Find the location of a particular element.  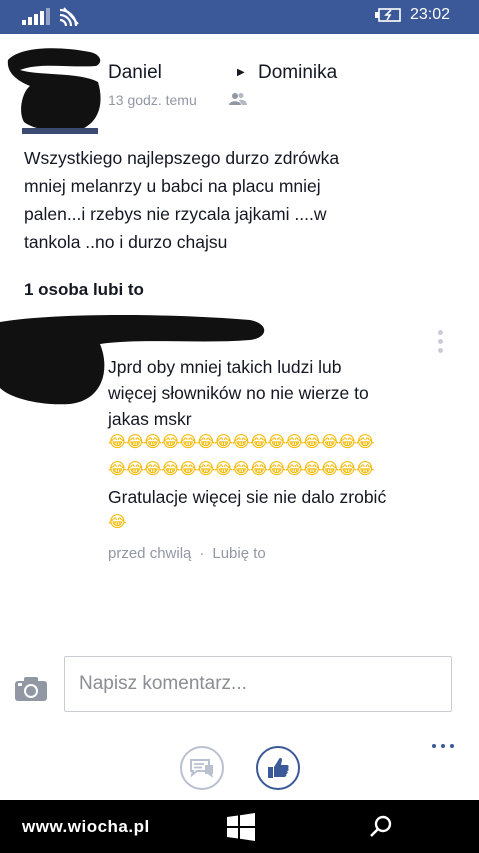

status-bar: 23:02 is located at coordinates (239, 17).